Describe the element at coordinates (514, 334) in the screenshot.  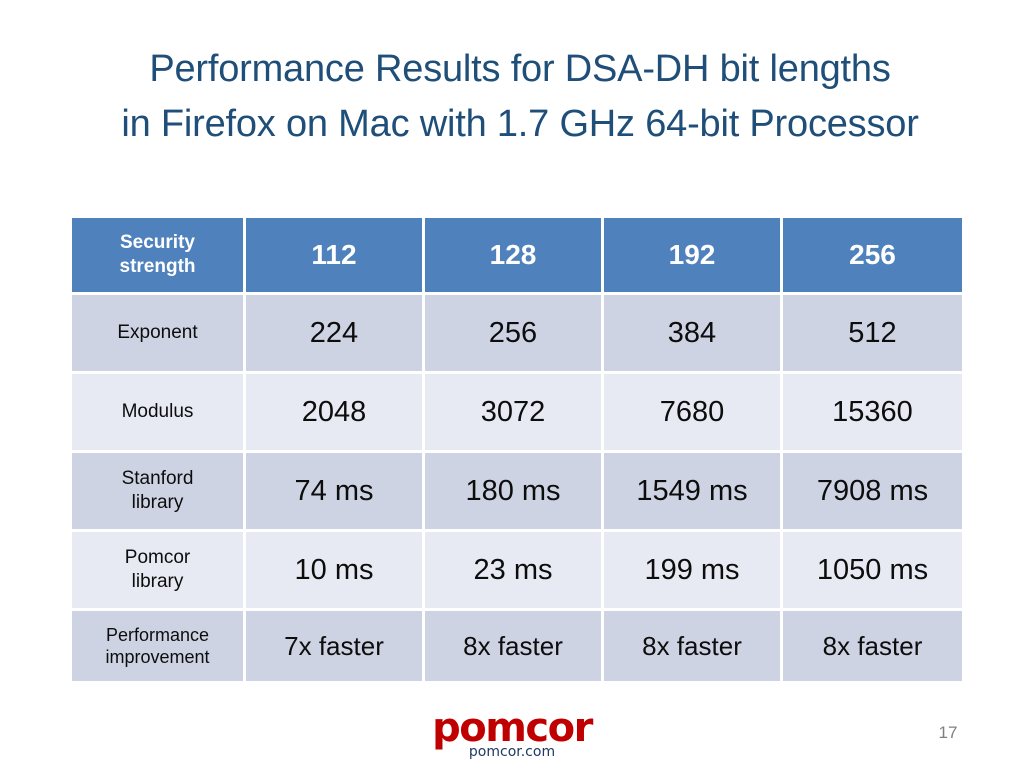
I see `cell-exponent-128: 256` at that location.